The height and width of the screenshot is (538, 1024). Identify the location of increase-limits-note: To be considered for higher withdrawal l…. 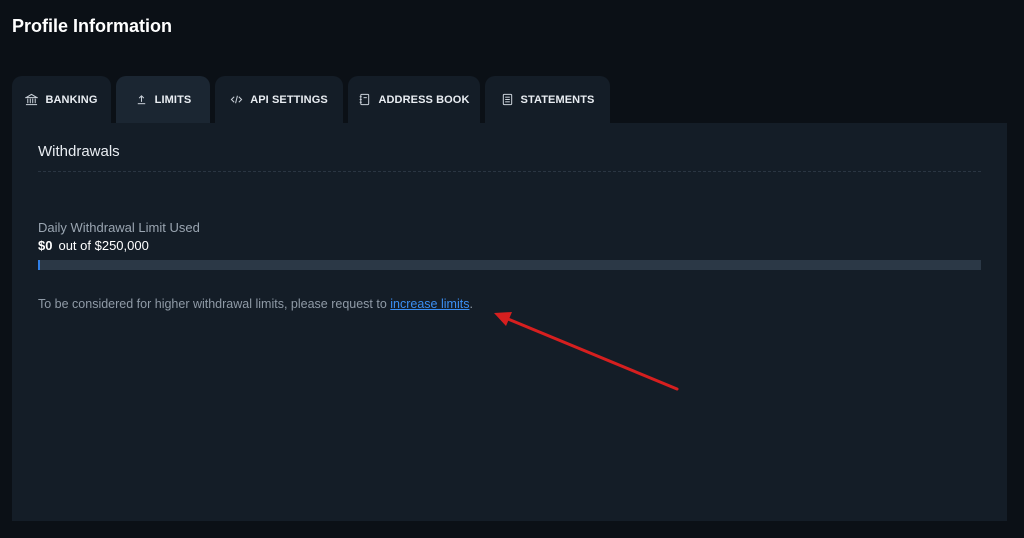
(255, 304).